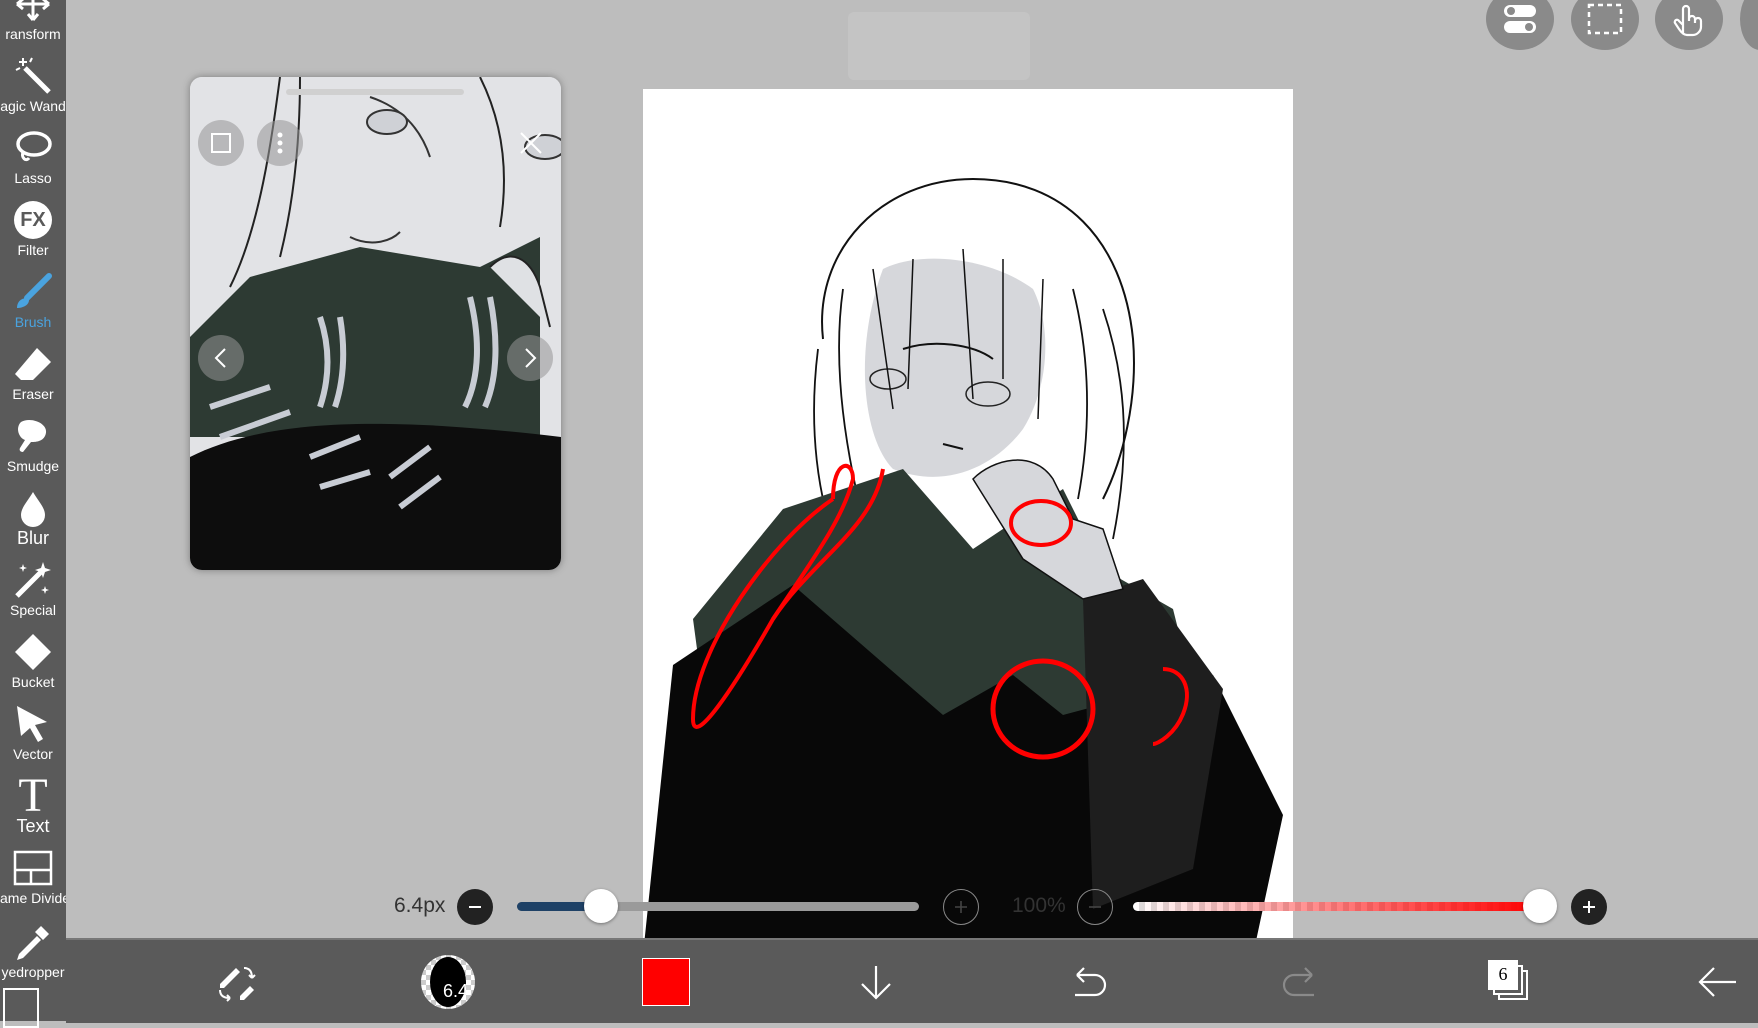 This screenshot has height=1028, width=1758. I want to click on layers-stack-icon: 6, so click(1510, 981).